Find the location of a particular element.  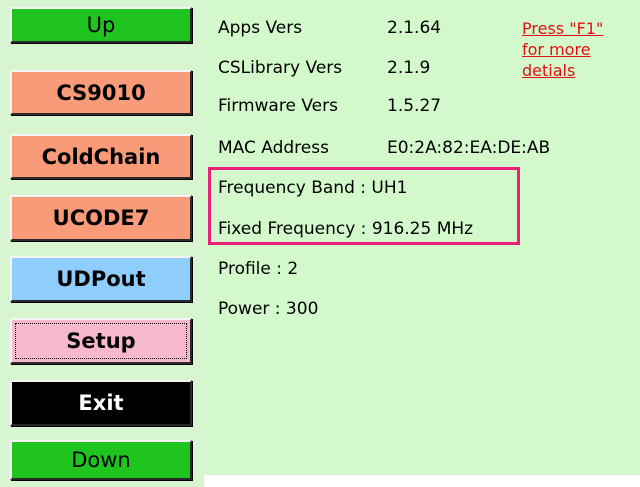

exit-button: Exit is located at coordinates (101, 403).